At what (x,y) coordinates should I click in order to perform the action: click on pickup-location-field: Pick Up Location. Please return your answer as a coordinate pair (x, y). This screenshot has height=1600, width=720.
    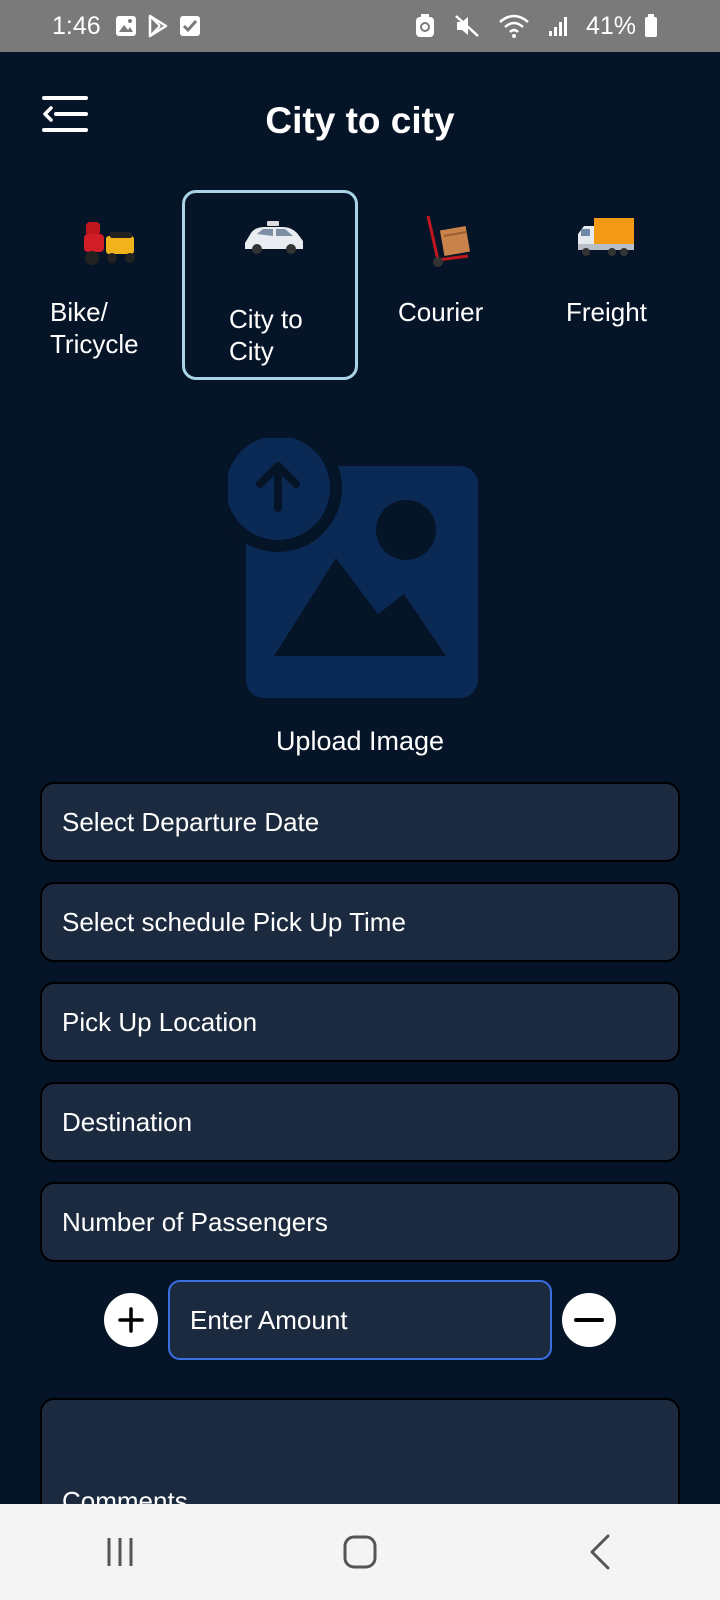
    Looking at the image, I should click on (360, 1022).